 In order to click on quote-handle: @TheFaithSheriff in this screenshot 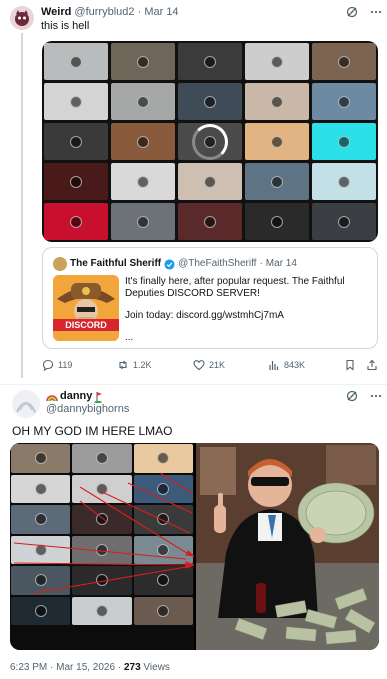, I will do `click(217, 263)`.